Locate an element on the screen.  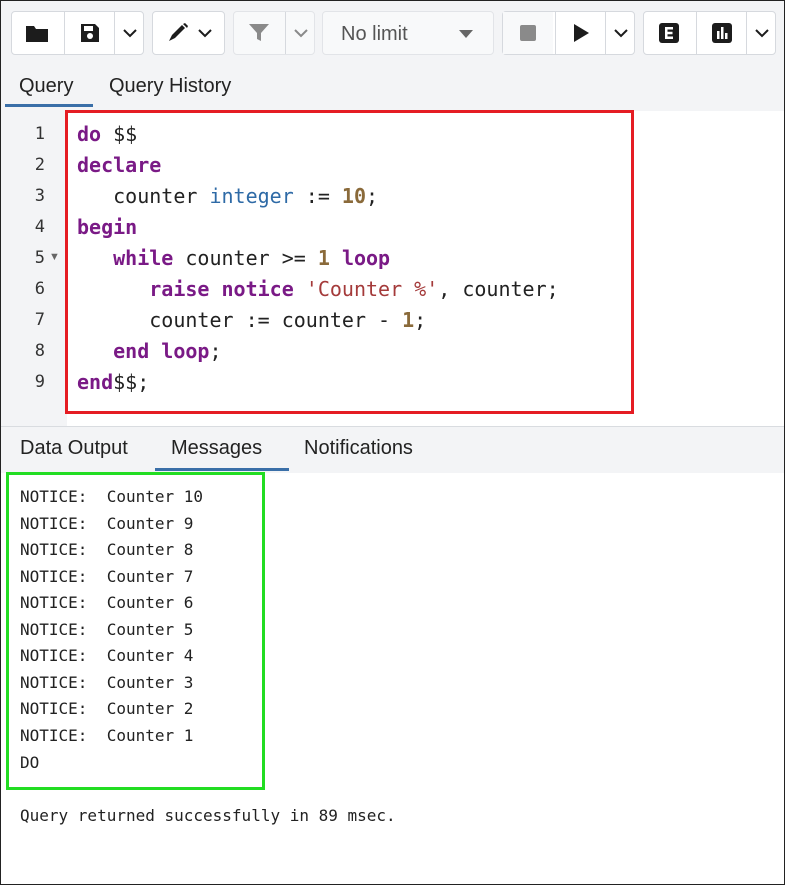
save-button is located at coordinates (89, 33).